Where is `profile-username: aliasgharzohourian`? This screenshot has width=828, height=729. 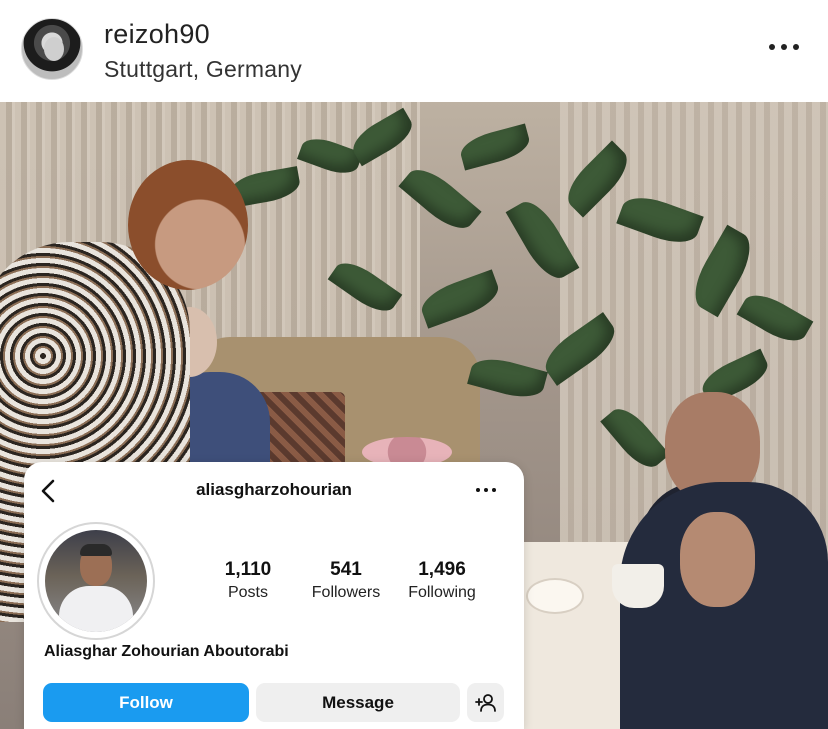
profile-username: aliasgharzohourian is located at coordinates (274, 489).